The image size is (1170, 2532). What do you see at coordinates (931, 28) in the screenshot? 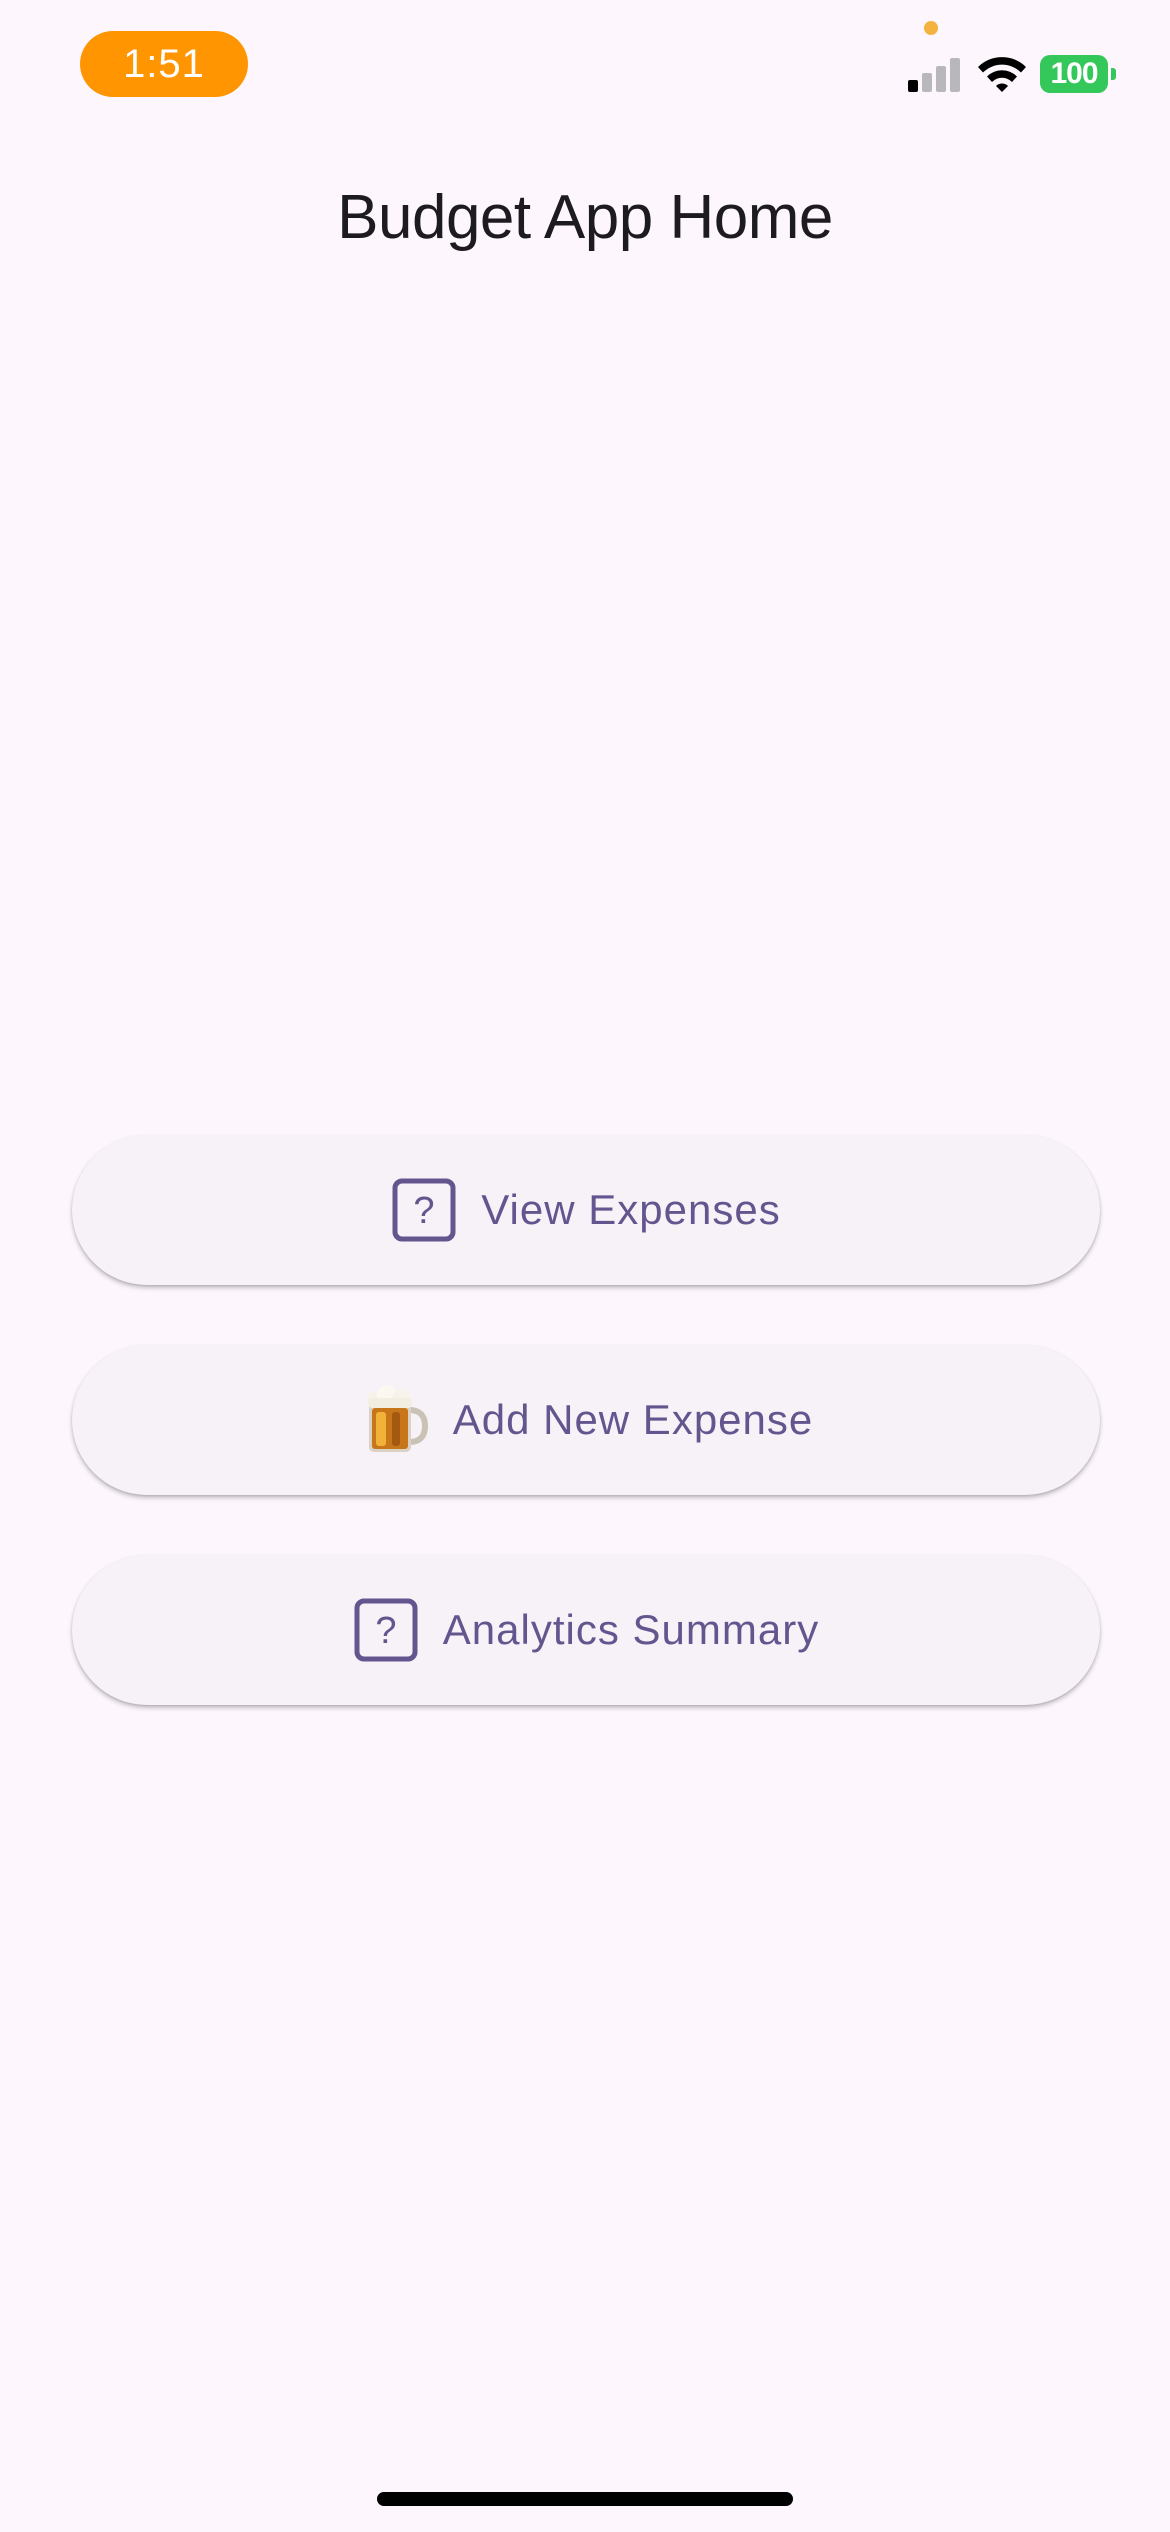
I see `privacy-indicator-dot` at bounding box center [931, 28].